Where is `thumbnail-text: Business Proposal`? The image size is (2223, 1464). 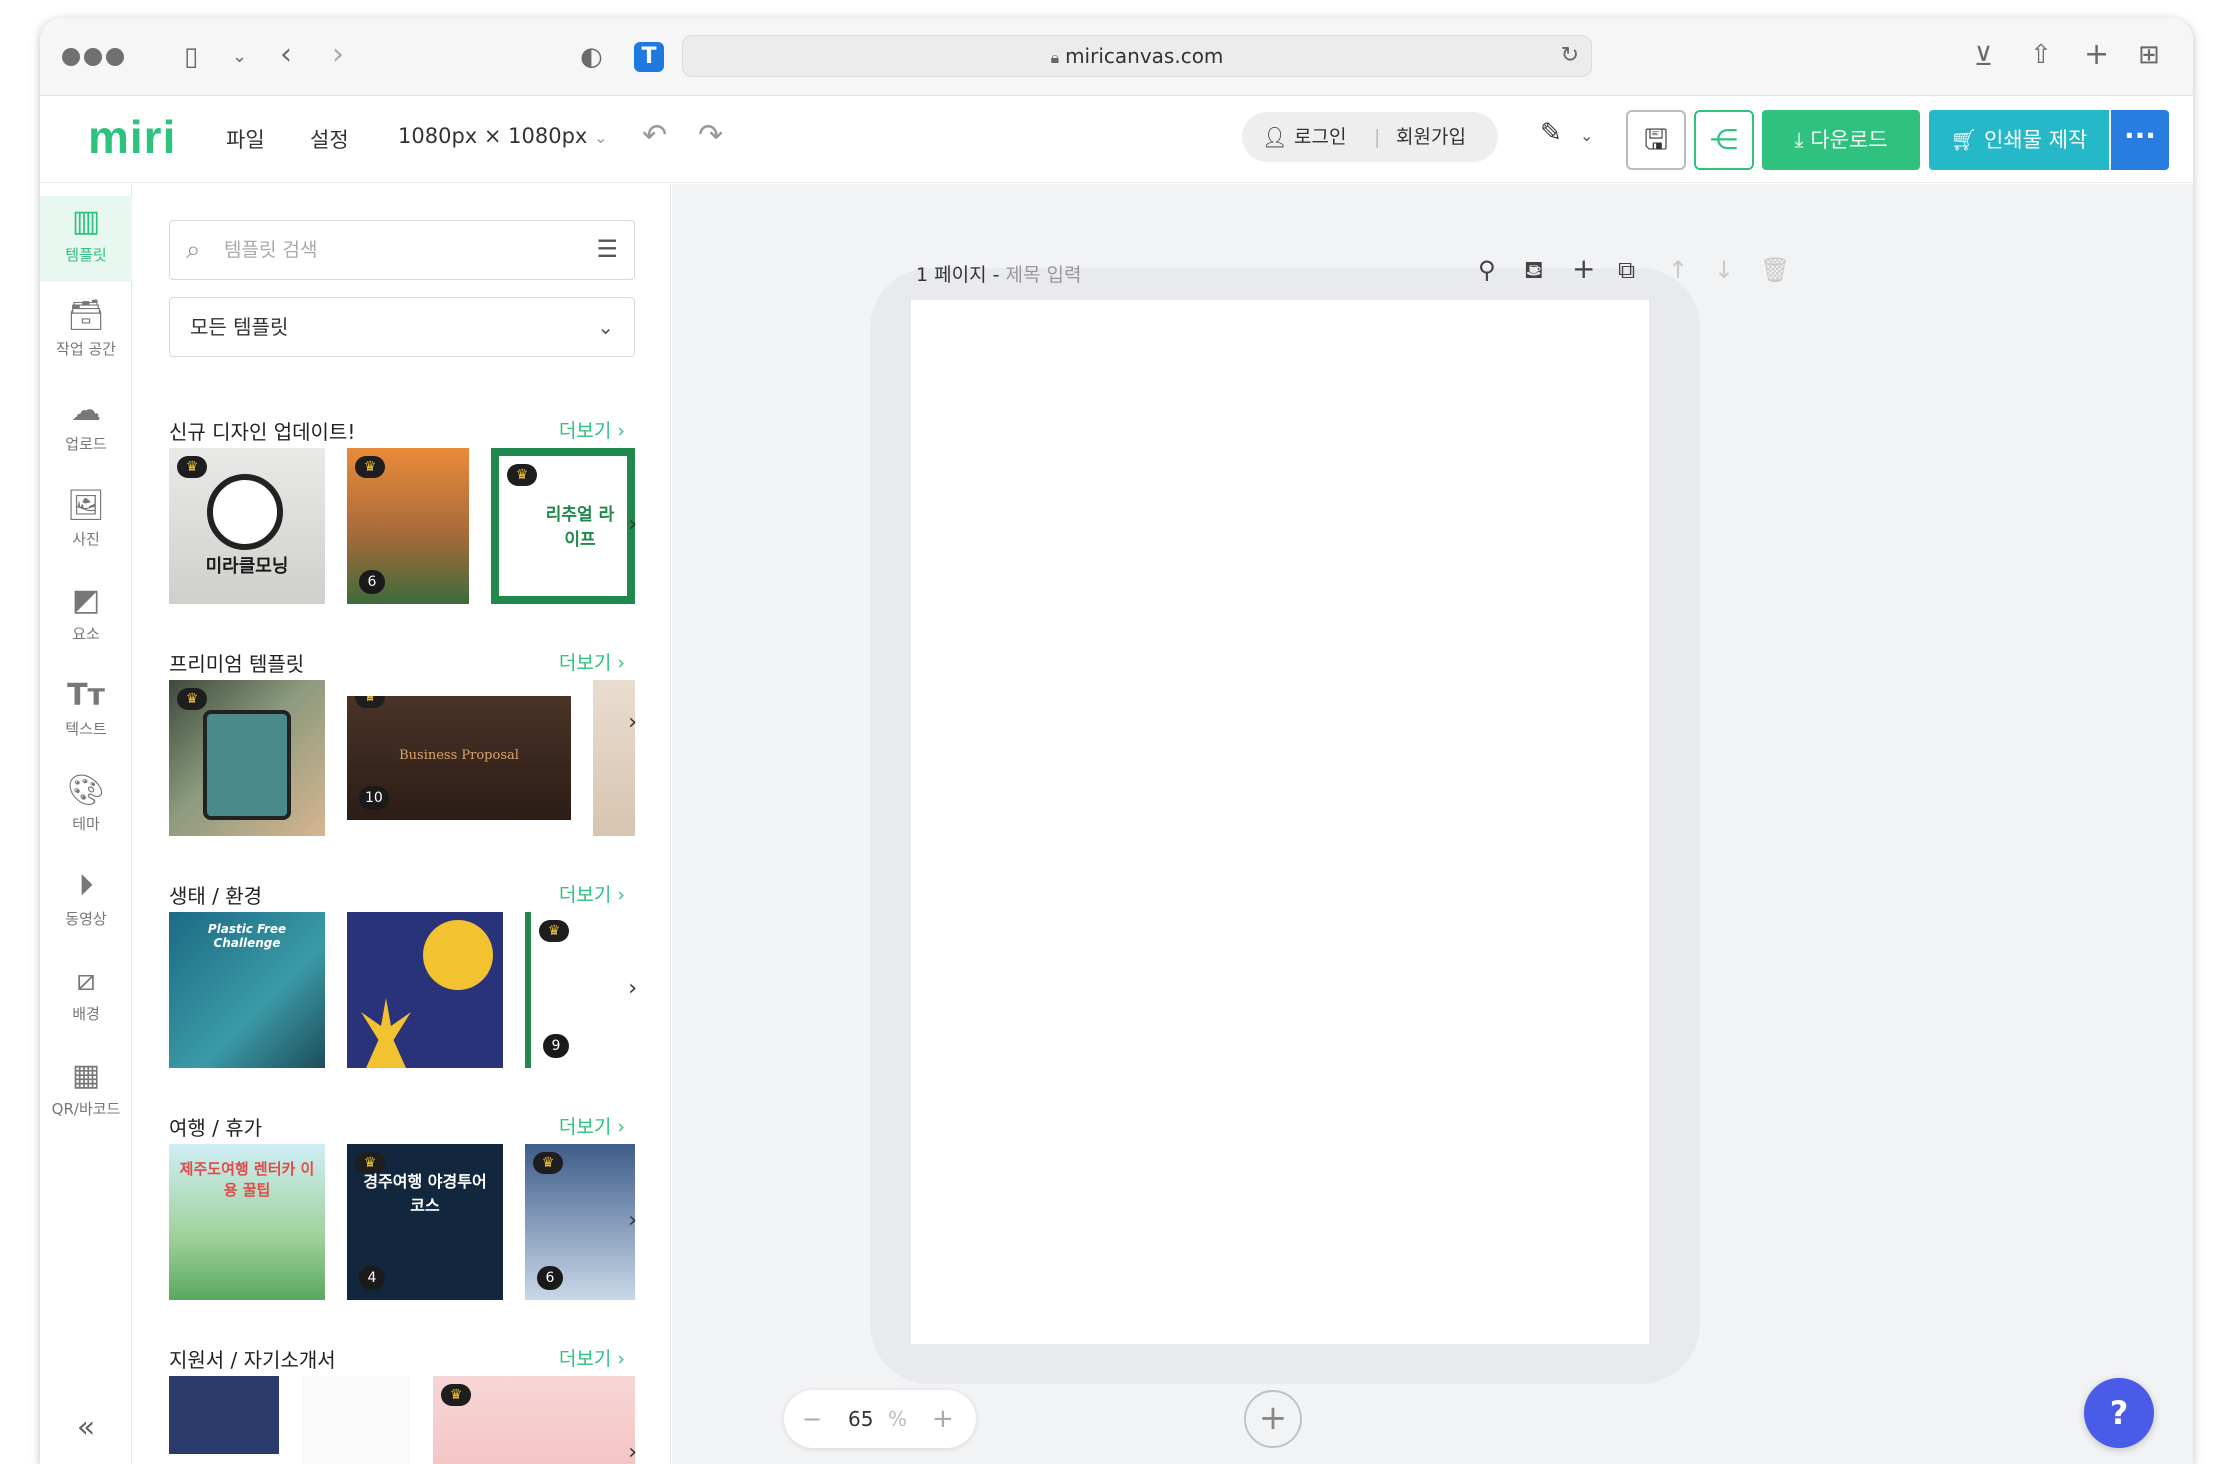 thumbnail-text: Business Proposal is located at coordinates (459, 755).